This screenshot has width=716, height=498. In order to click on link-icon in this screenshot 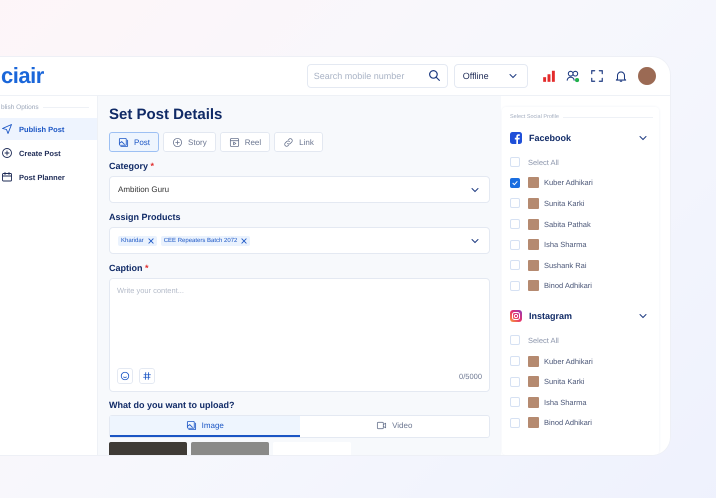, I will do `click(288, 142)`.